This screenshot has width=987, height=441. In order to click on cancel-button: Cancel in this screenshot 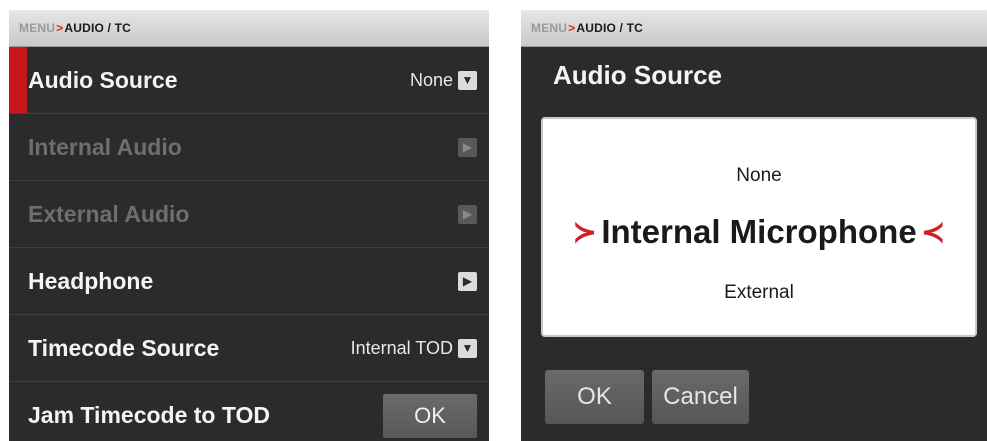, I will do `click(700, 397)`.